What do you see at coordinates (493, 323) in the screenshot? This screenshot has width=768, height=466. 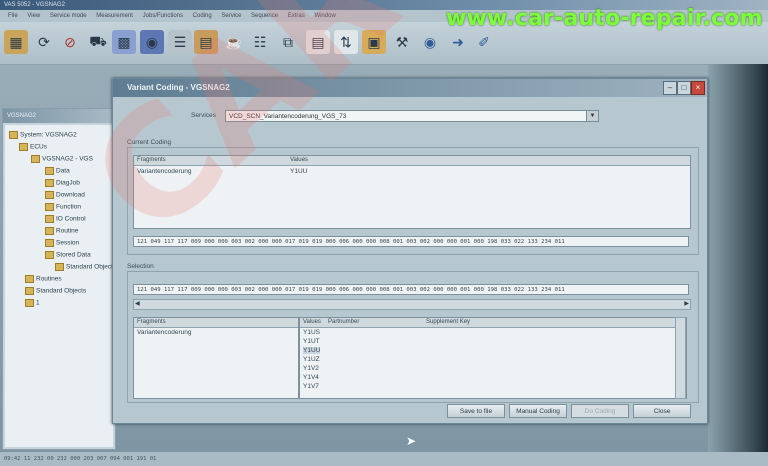 I see `values-header: Values Partnumber Supplement Key` at bounding box center [493, 323].